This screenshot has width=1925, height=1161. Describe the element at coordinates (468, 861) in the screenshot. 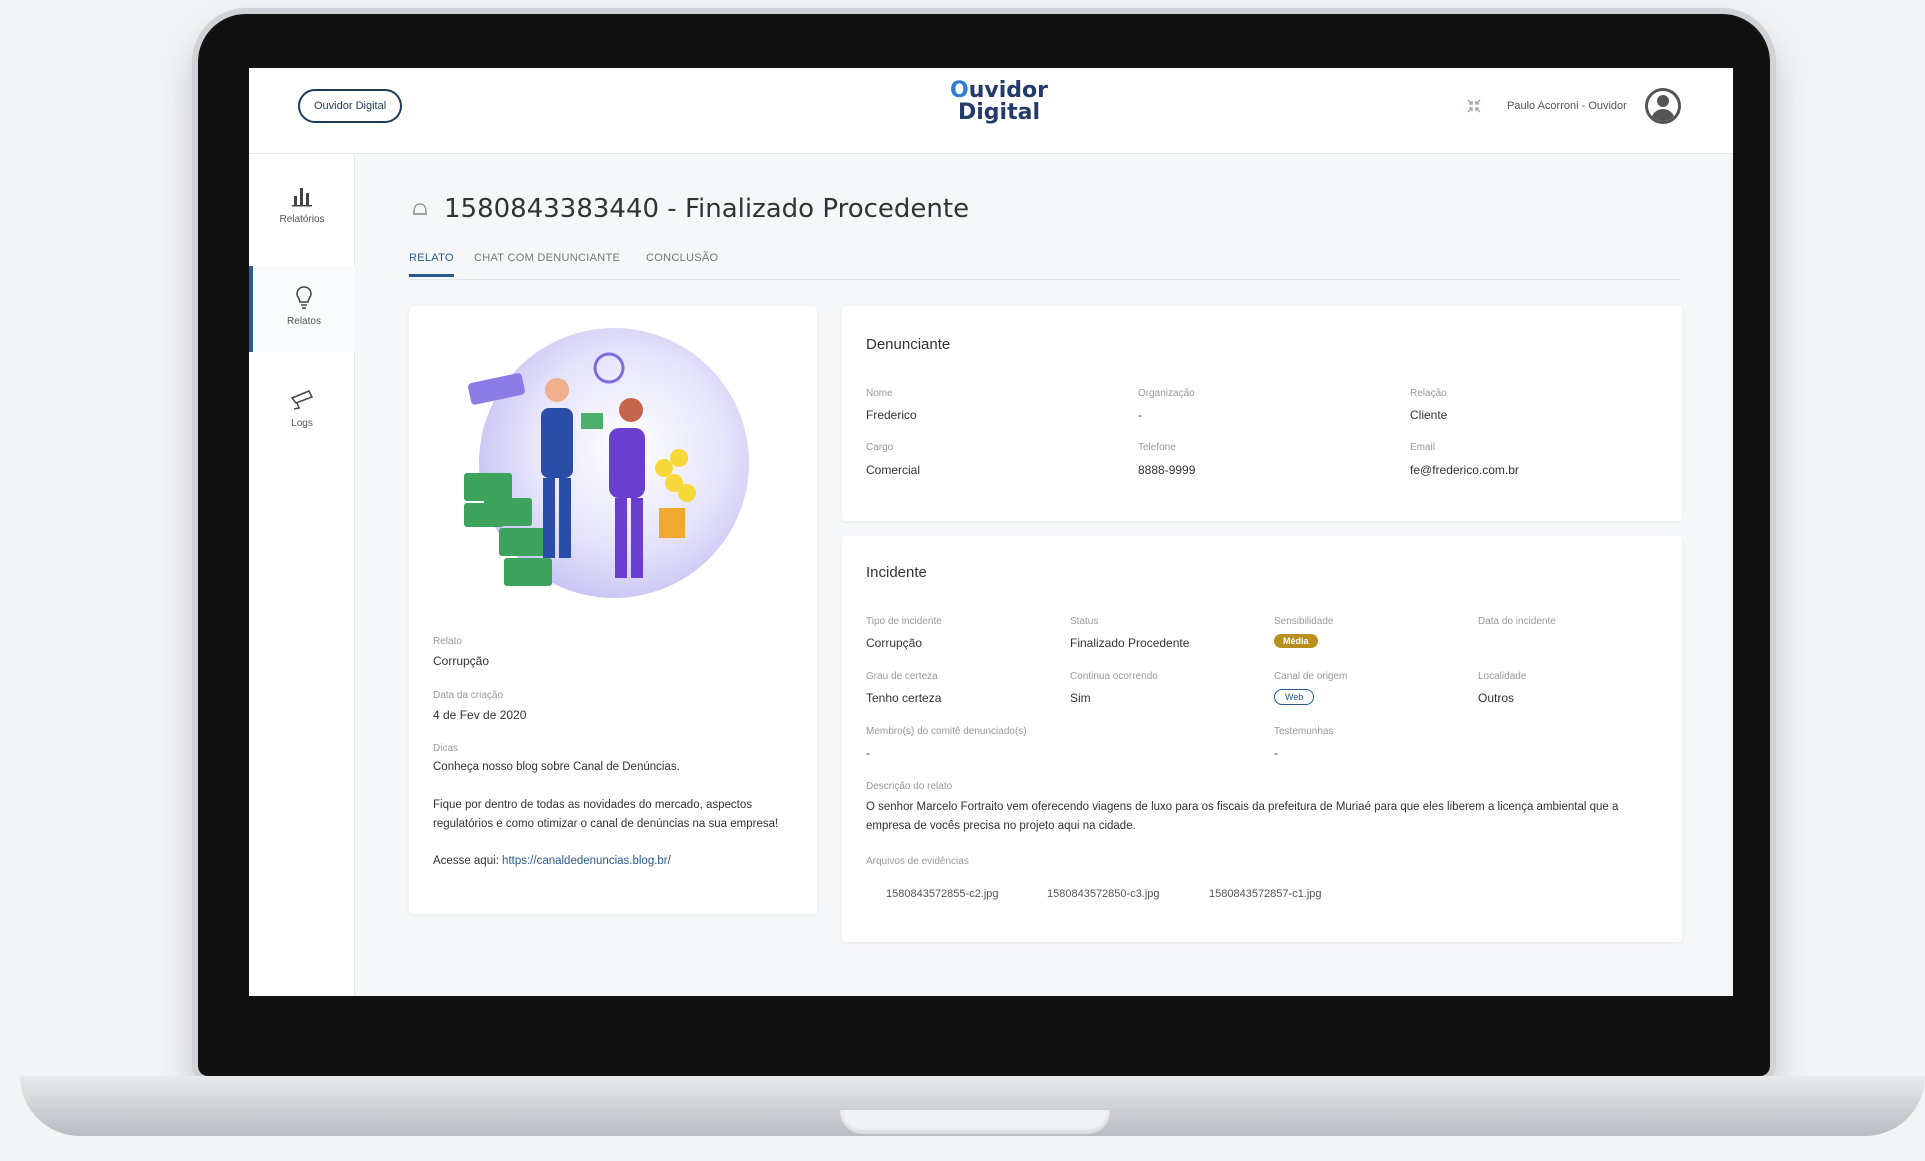

I see `acesse-prefix: Acesse aqui:` at that location.